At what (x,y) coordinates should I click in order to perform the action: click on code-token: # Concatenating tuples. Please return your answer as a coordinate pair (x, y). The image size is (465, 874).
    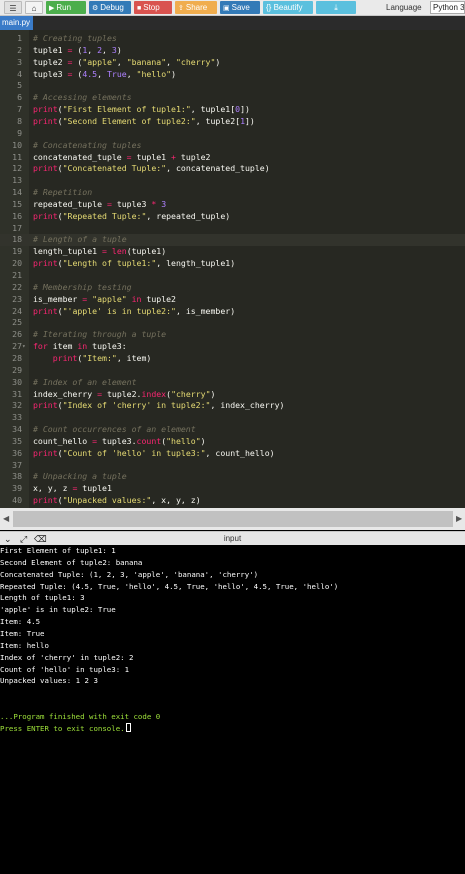
    Looking at the image, I should click on (87, 144).